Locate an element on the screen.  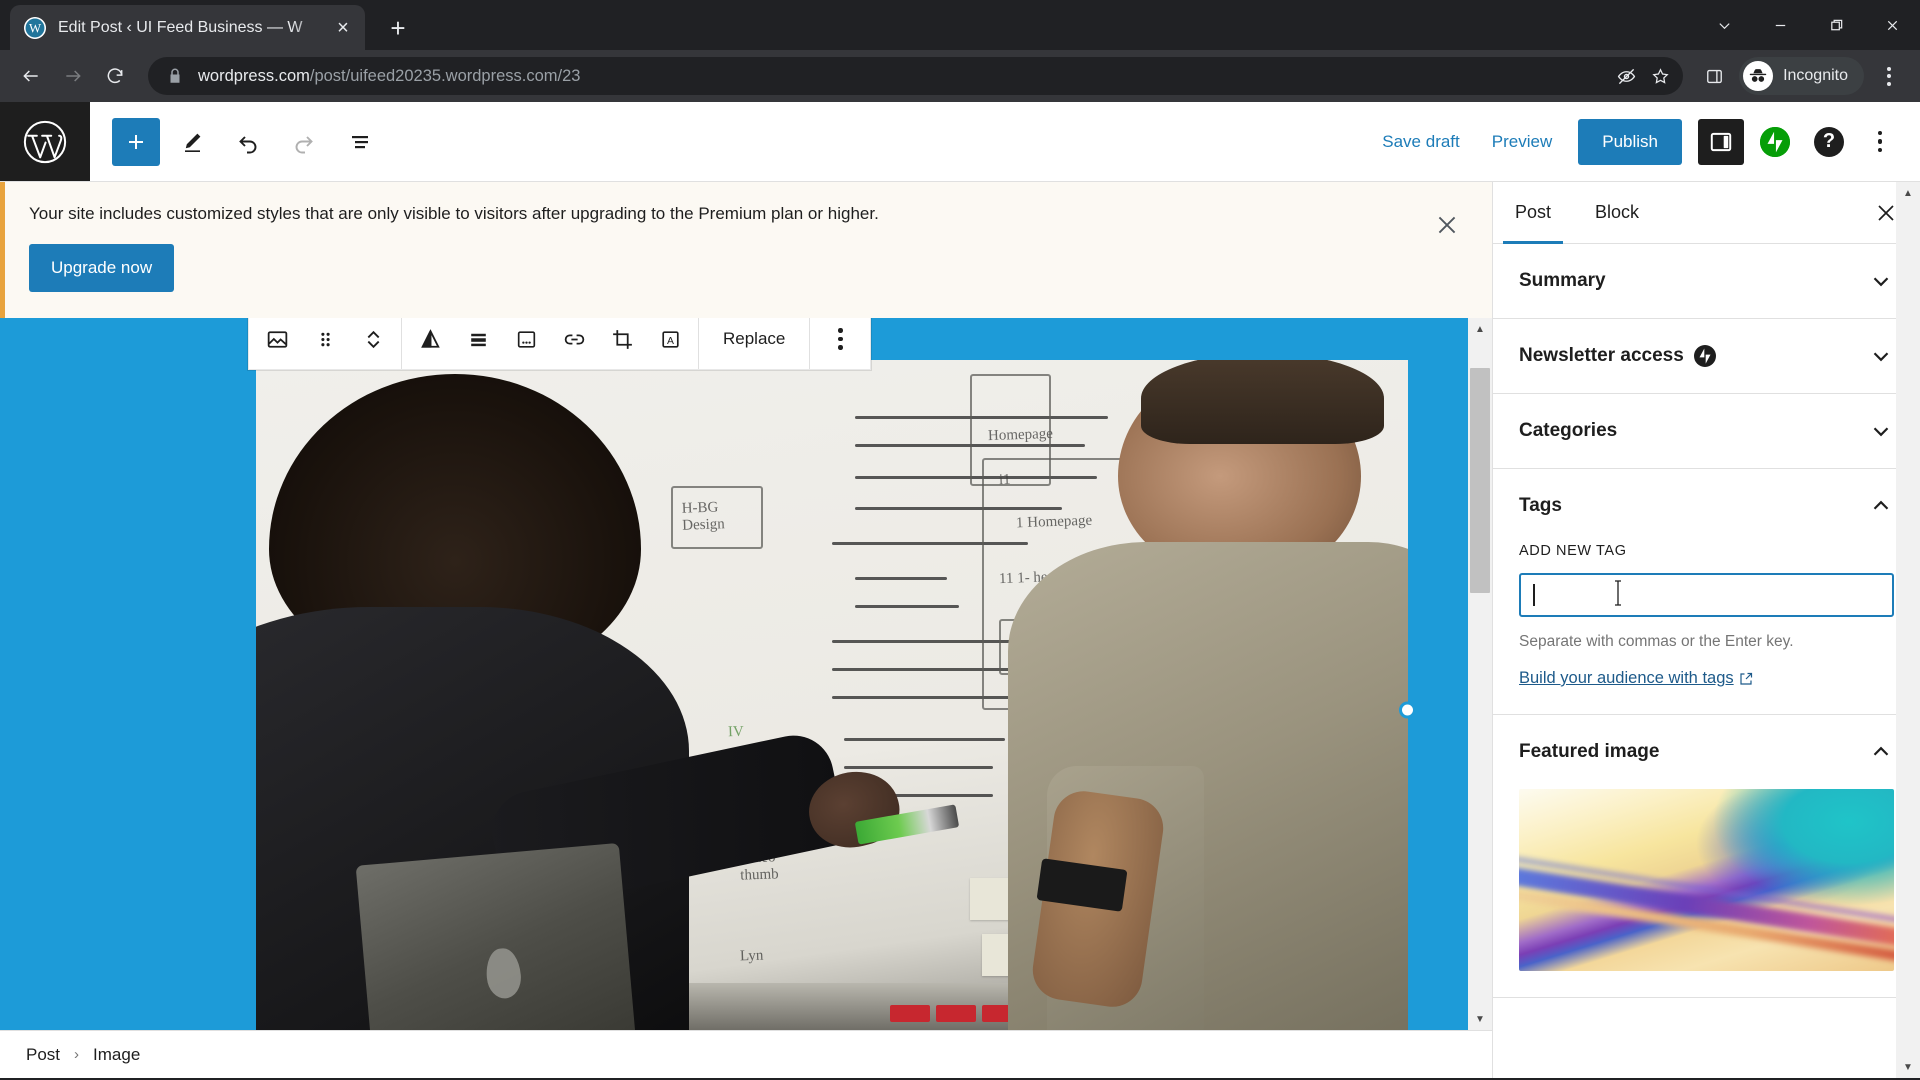
text-caret is located at coordinates (1534, 595).